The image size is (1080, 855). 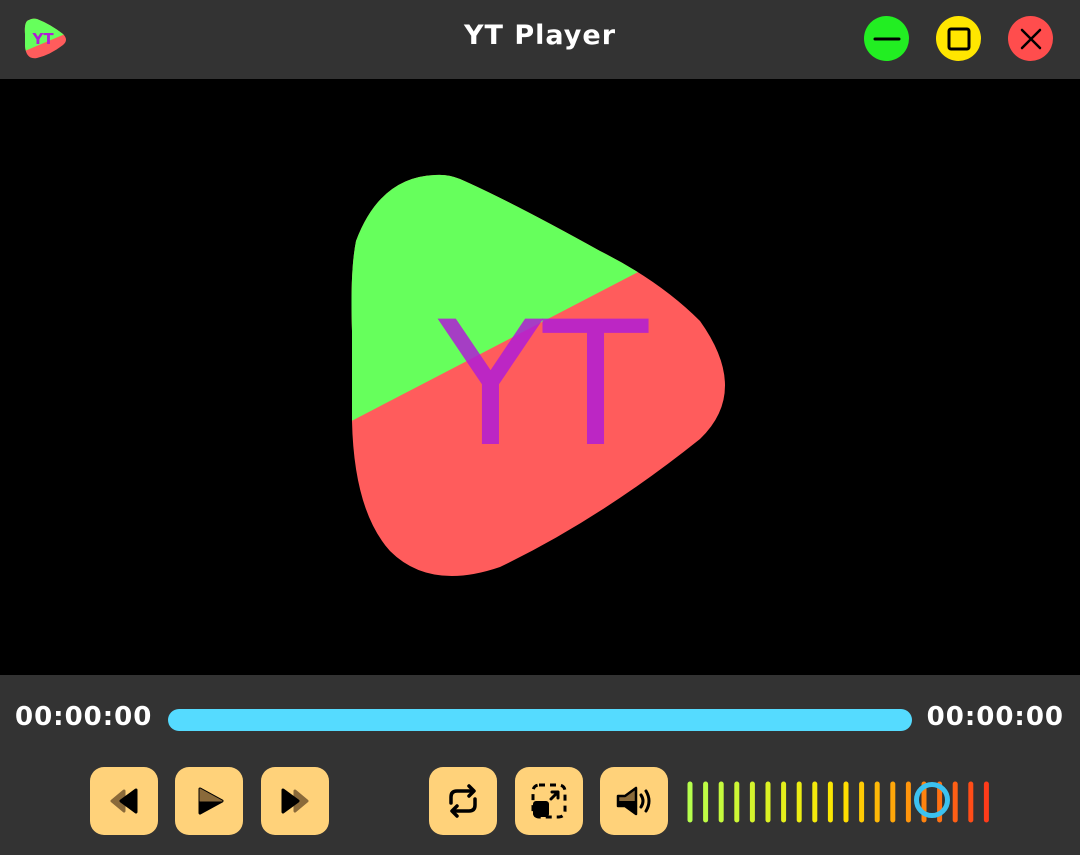 I want to click on window-title: YT Player, so click(x=540, y=35).